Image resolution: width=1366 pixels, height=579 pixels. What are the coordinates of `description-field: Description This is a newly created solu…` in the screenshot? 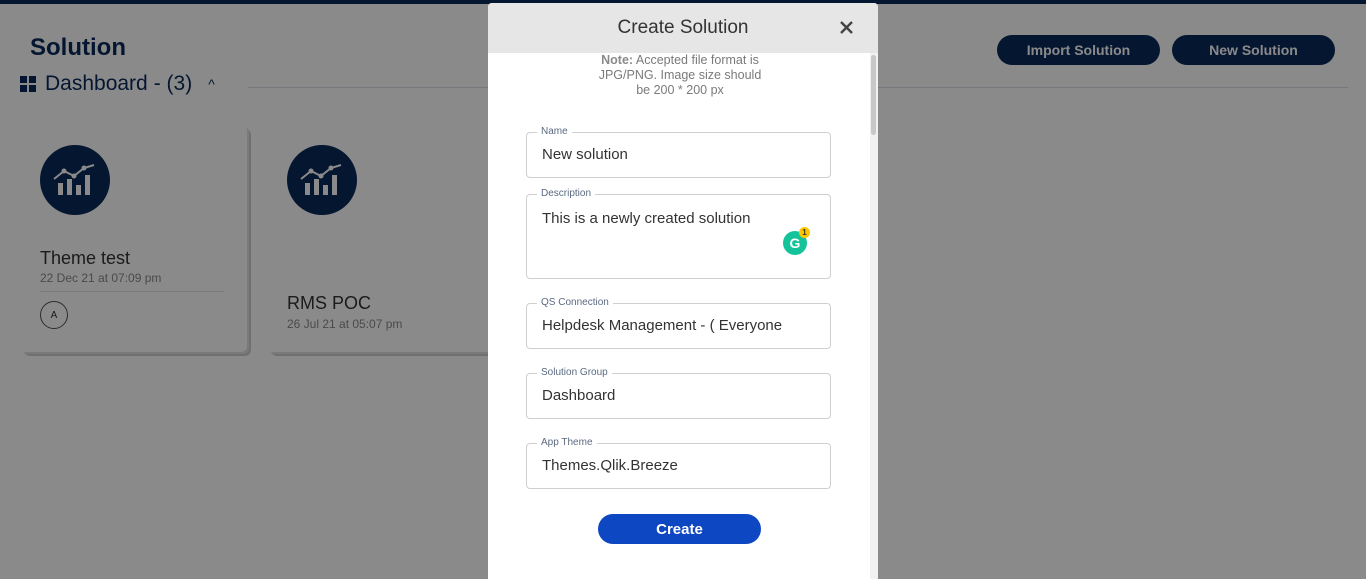 It's located at (678, 233).